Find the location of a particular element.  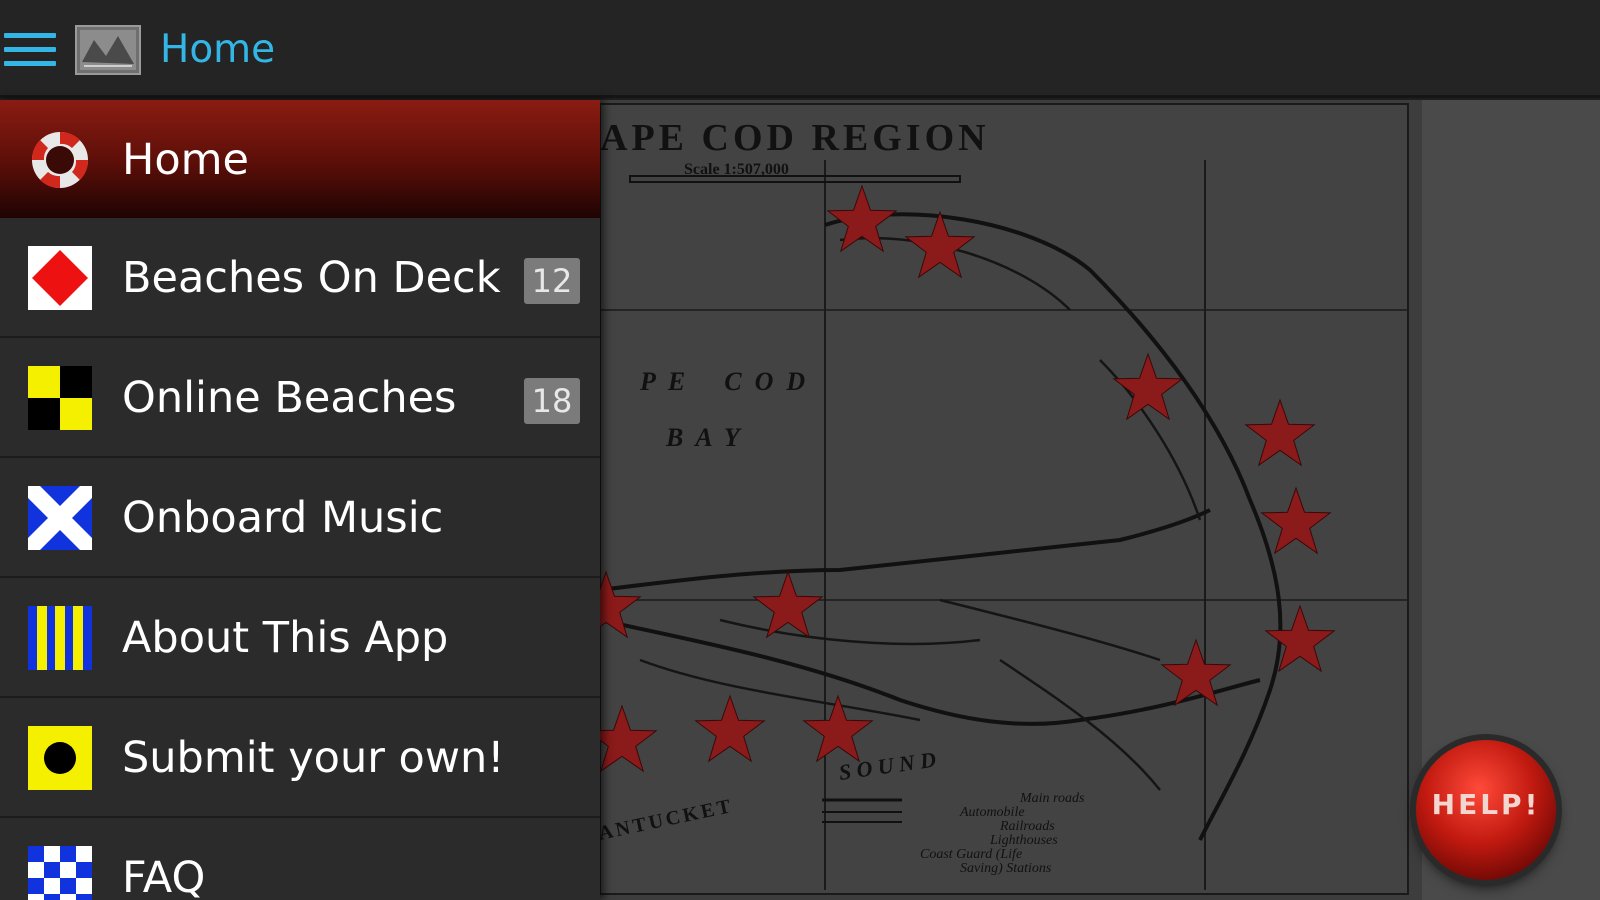

map-legend-entry: Automobile is located at coordinates (992, 812).